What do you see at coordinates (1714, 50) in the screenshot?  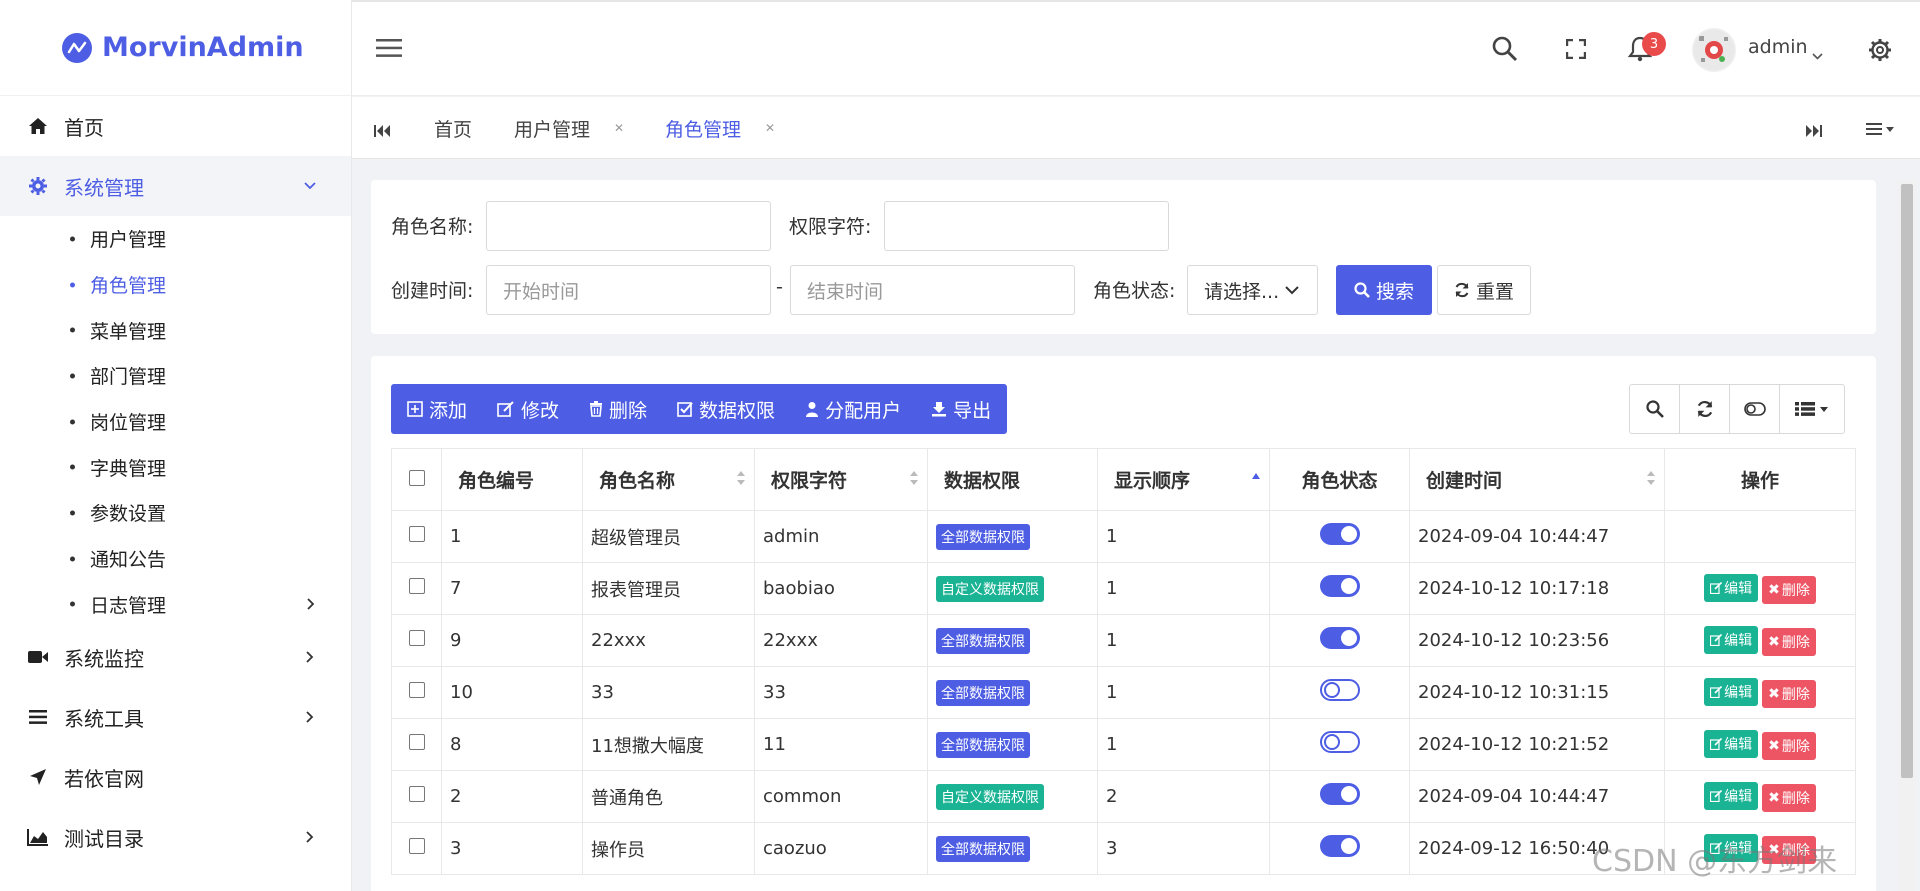 I see `avatar` at bounding box center [1714, 50].